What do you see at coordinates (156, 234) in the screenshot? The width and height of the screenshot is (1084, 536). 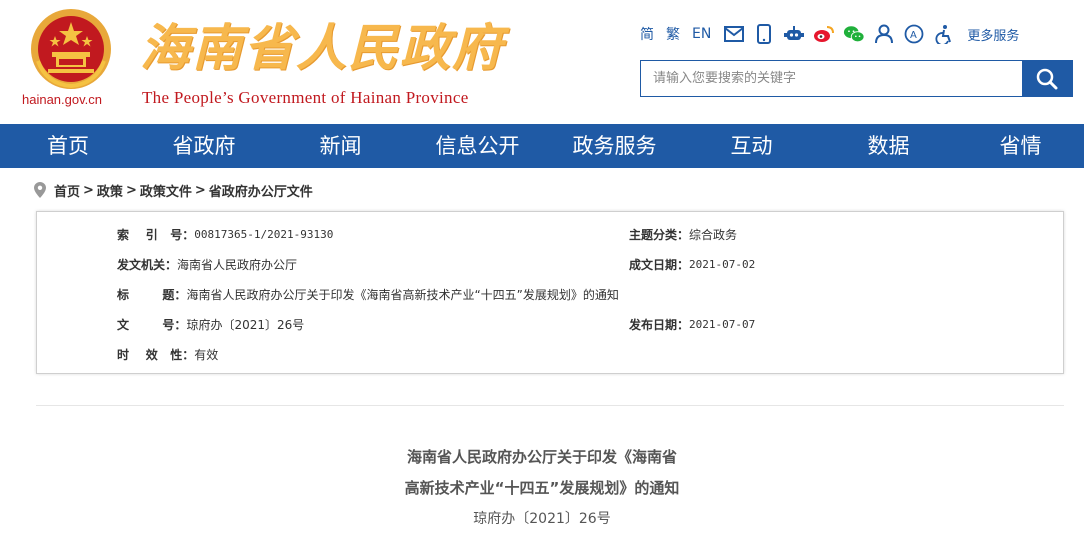 I see `index-label: 索 引 号：` at bounding box center [156, 234].